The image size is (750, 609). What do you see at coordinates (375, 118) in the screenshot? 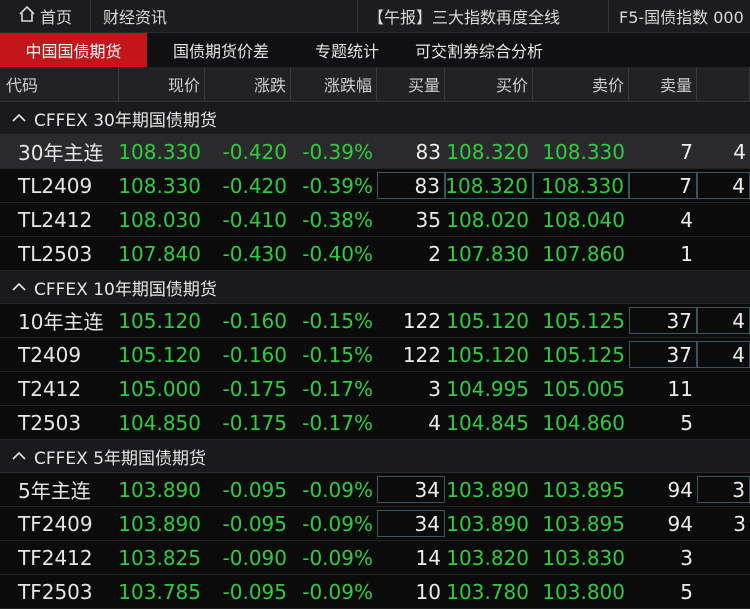
I see `group-header: CFFEX 30年期国债期货` at bounding box center [375, 118].